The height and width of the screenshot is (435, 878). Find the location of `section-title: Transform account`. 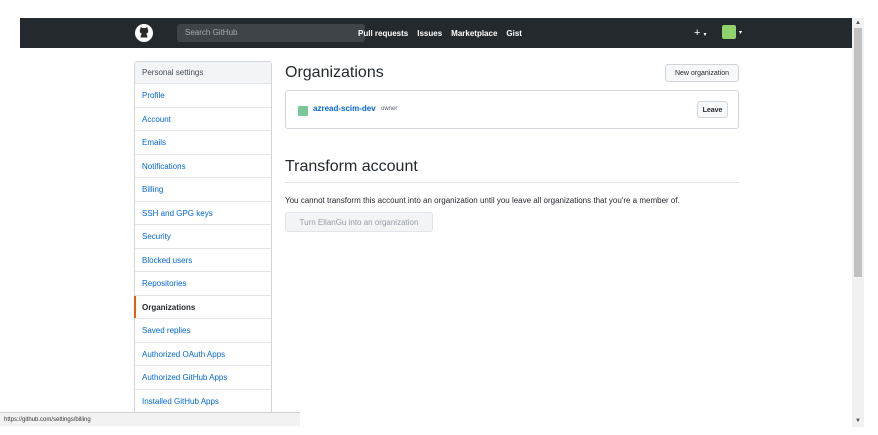

section-title: Transform account is located at coordinates (512, 169).